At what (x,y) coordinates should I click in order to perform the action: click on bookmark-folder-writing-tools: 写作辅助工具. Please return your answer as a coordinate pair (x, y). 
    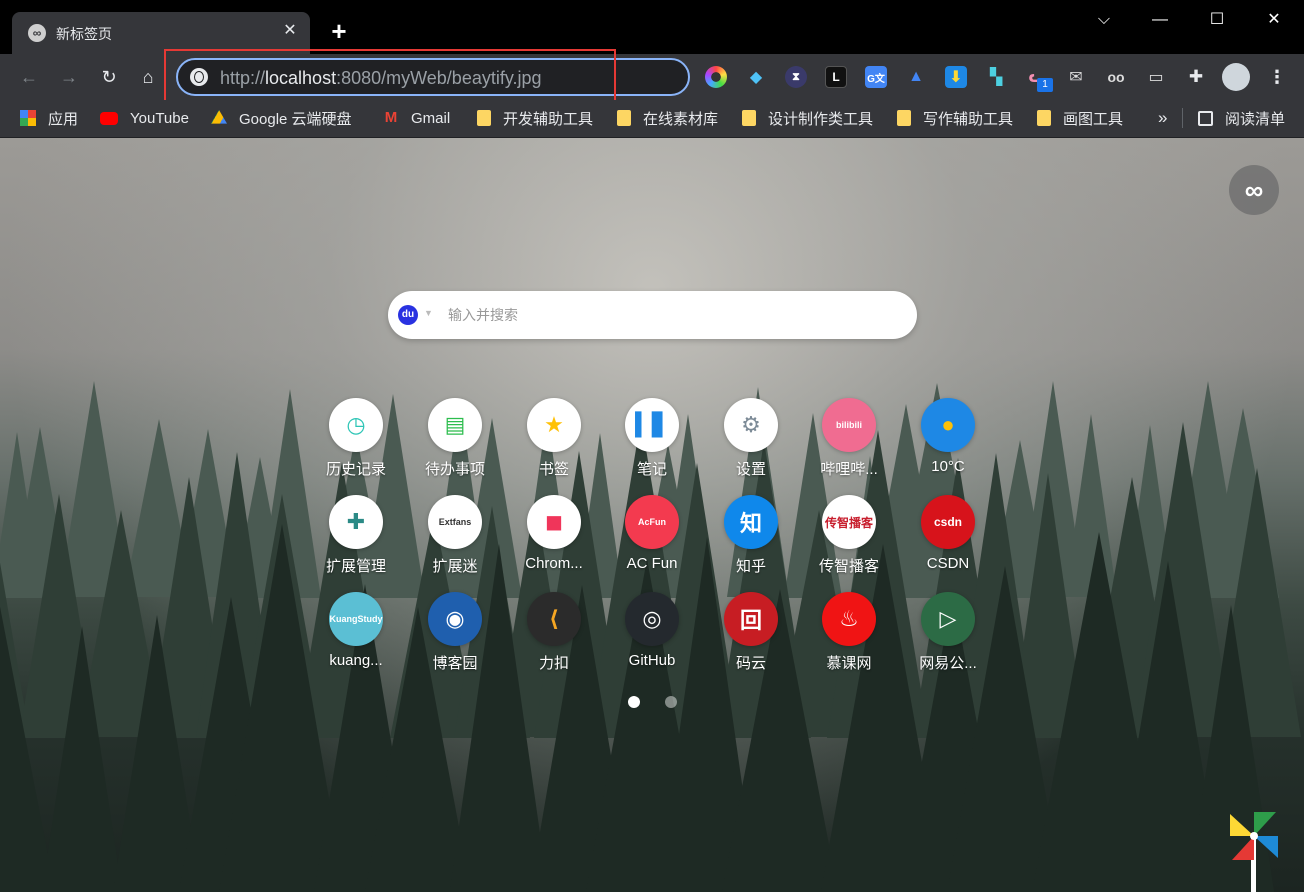
    Looking at the image, I should click on (955, 118).